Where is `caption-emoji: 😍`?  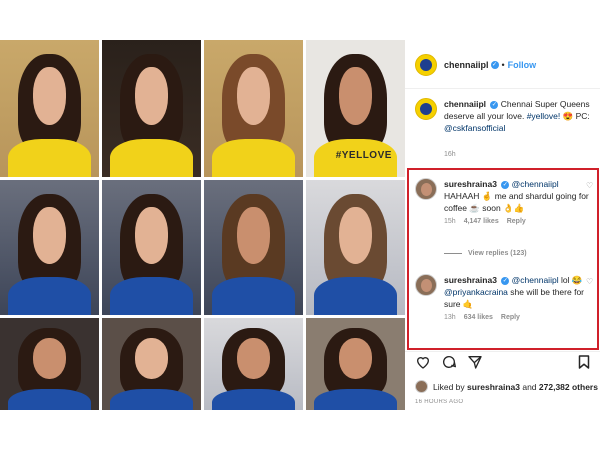
caption-emoji: 😍 is located at coordinates (568, 116).